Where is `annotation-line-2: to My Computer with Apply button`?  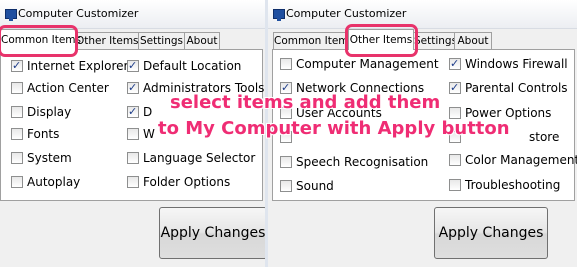 annotation-line-2: to My Computer with Apply button is located at coordinates (334, 128).